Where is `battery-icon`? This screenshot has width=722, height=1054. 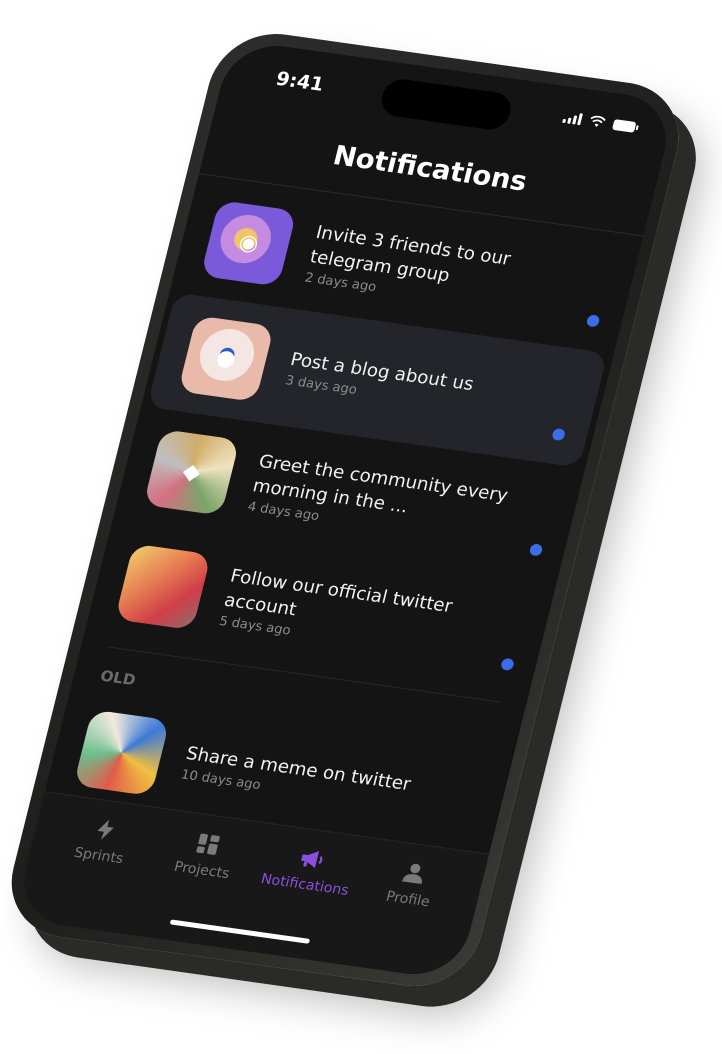
battery-icon is located at coordinates (624, 125).